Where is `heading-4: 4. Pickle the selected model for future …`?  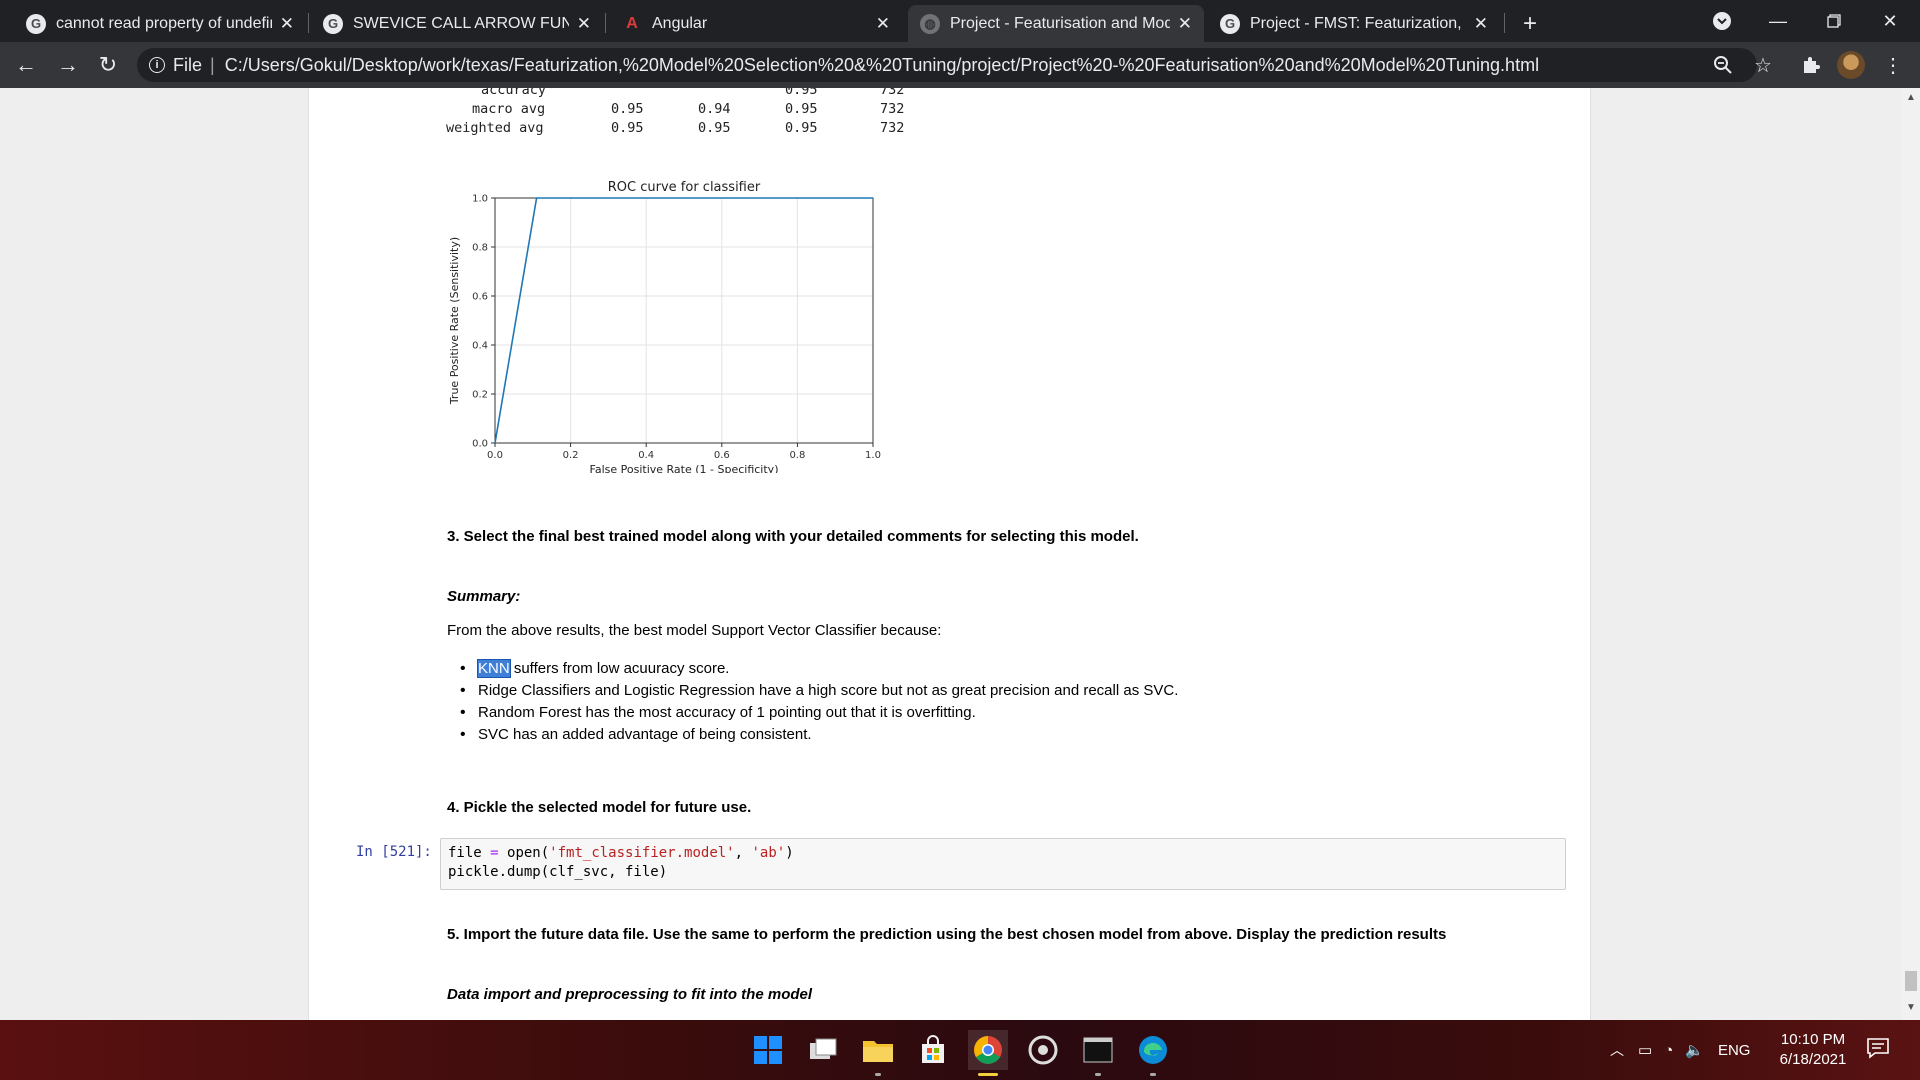
heading-4: 4. Pickle the selected model for future … is located at coordinates (599, 807).